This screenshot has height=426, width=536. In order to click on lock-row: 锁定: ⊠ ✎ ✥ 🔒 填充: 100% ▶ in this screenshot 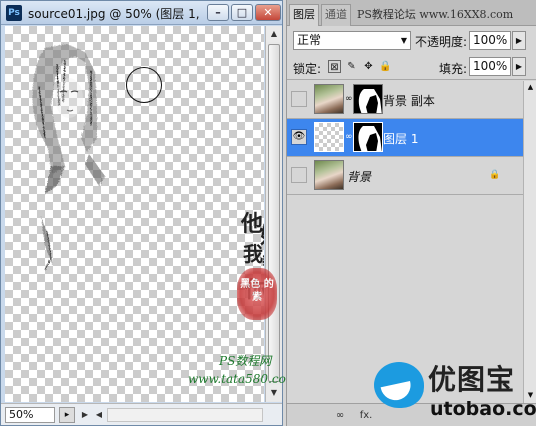, I will do `click(411, 67)`.